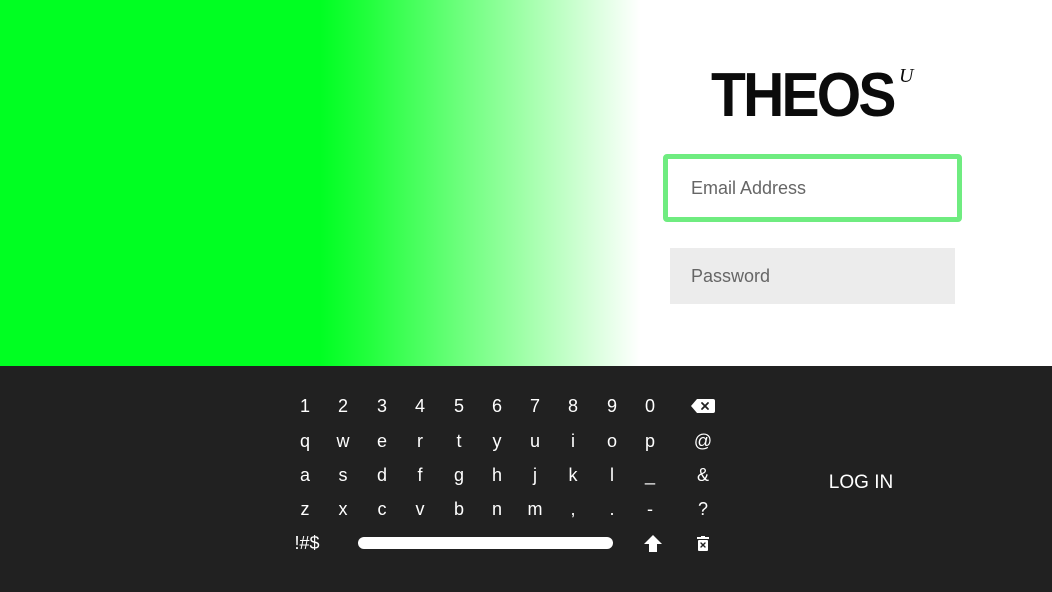 This screenshot has height=592, width=1052. What do you see at coordinates (703, 509) in the screenshot?
I see `key: ?` at bounding box center [703, 509].